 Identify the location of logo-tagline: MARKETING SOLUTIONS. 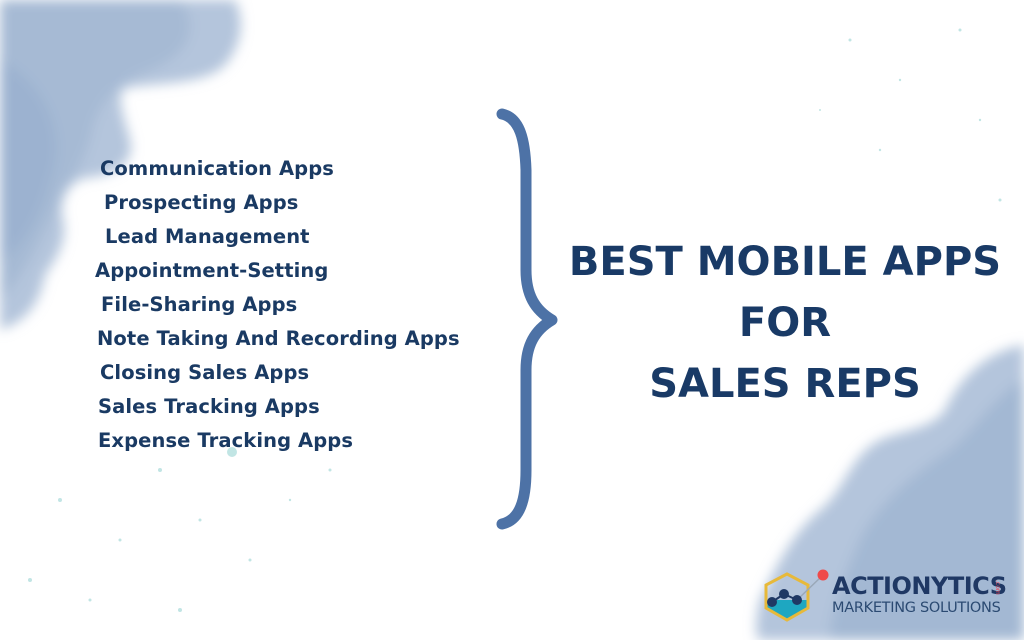
(916, 608).